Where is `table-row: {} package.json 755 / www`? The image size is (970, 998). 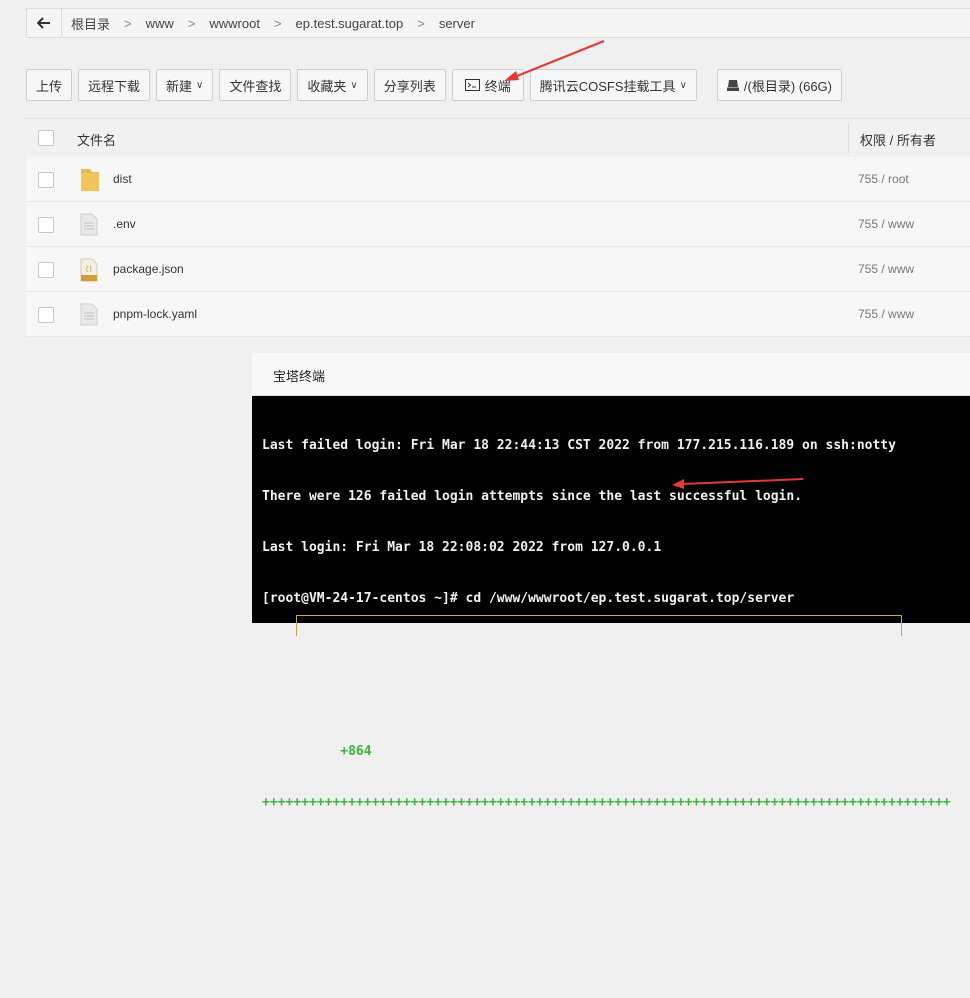 table-row: {} package.json 755 / www is located at coordinates (498, 269).